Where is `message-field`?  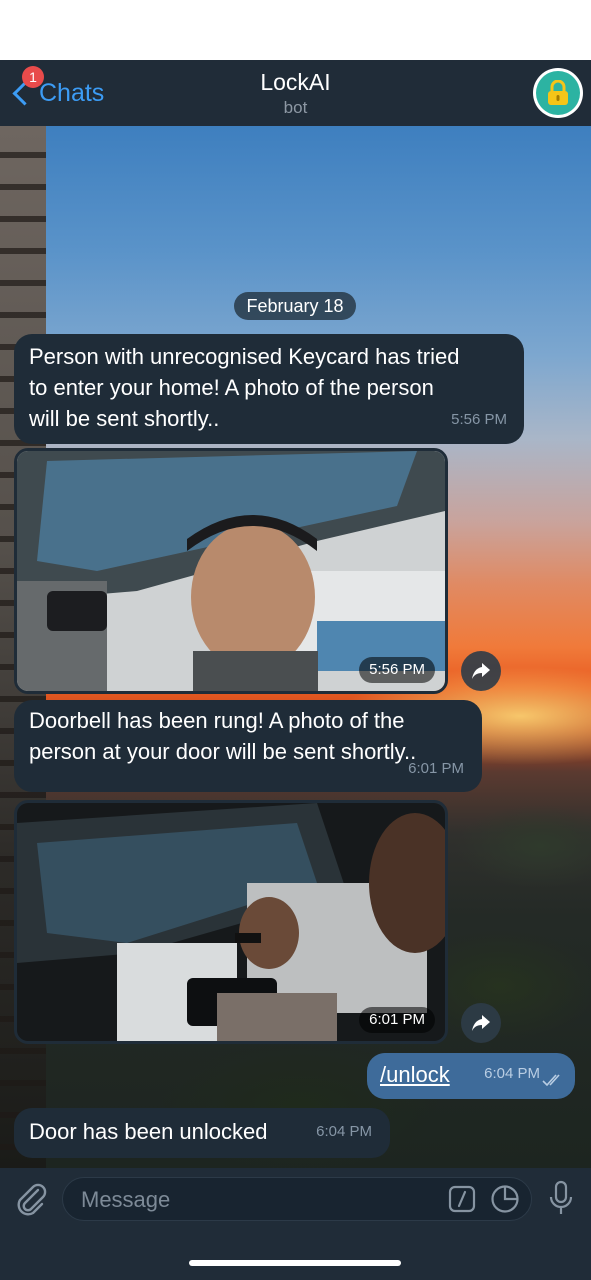
message-field is located at coordinates (297, 1199).